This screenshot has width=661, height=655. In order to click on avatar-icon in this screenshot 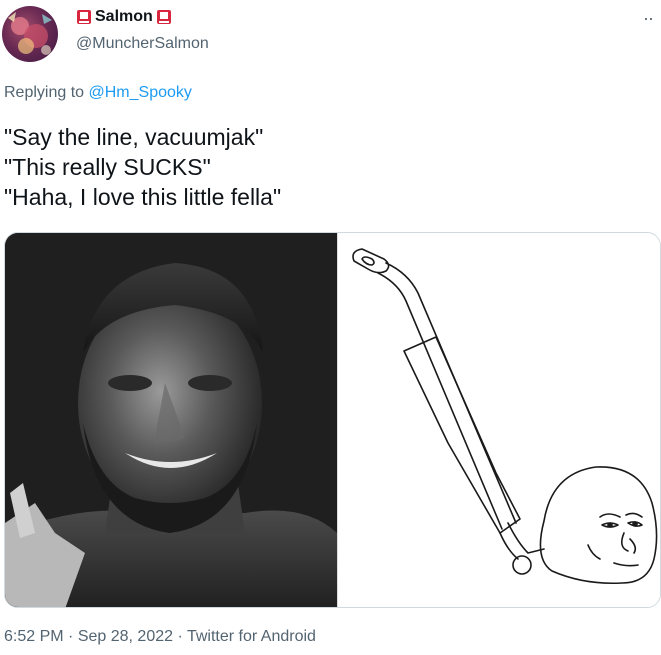, I will do `click(30, 33)`.